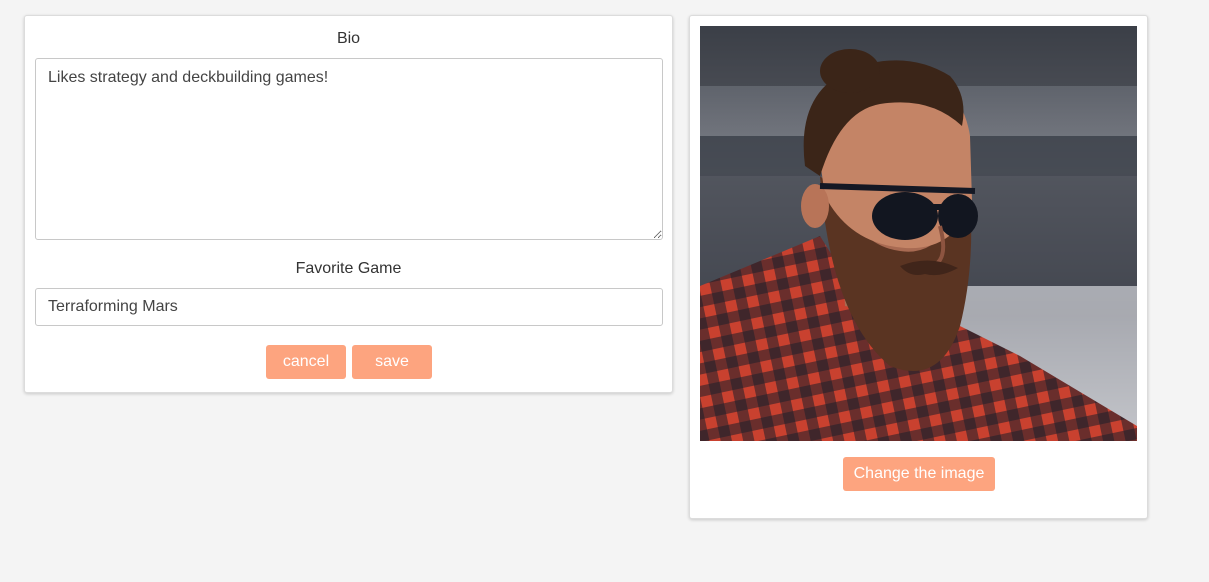 The height and width of the screenshot is (582, 1209). I want to click on bio-label: Bio, so click(348, 38).